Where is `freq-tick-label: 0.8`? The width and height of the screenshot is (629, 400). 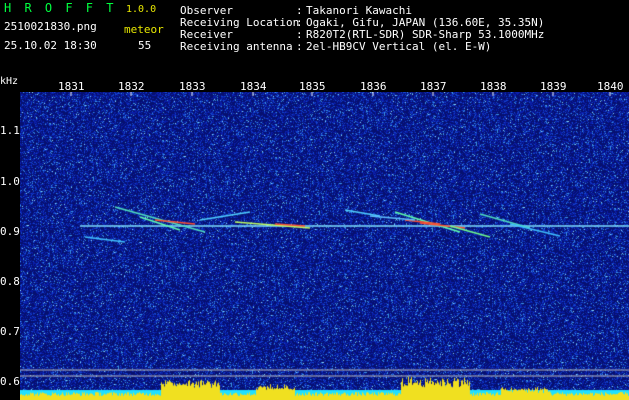 freq-tick-label: 0.8 is located at coordinates (10, 281).